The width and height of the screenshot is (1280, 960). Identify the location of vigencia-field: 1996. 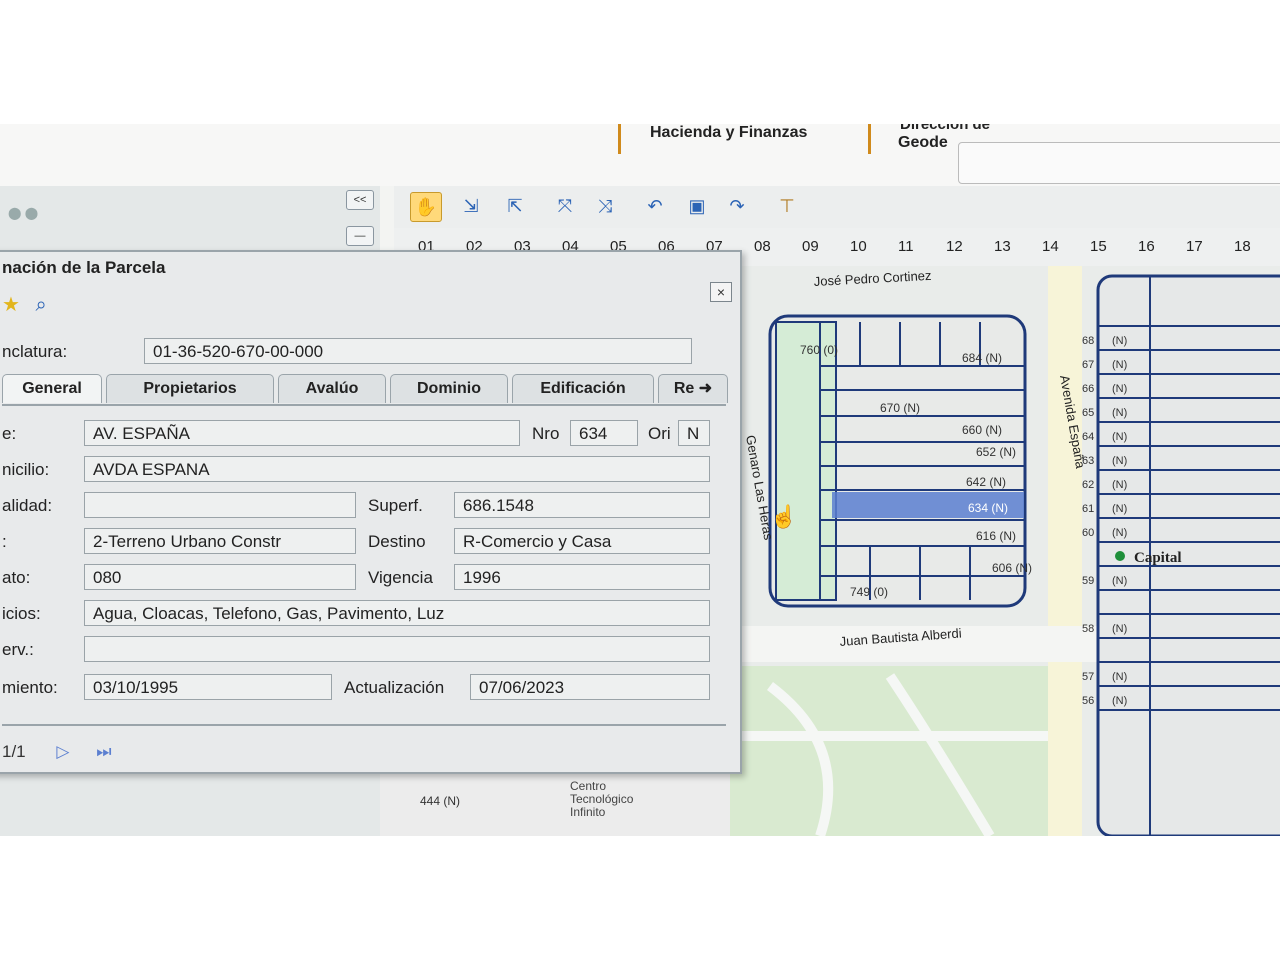
(582, 577).